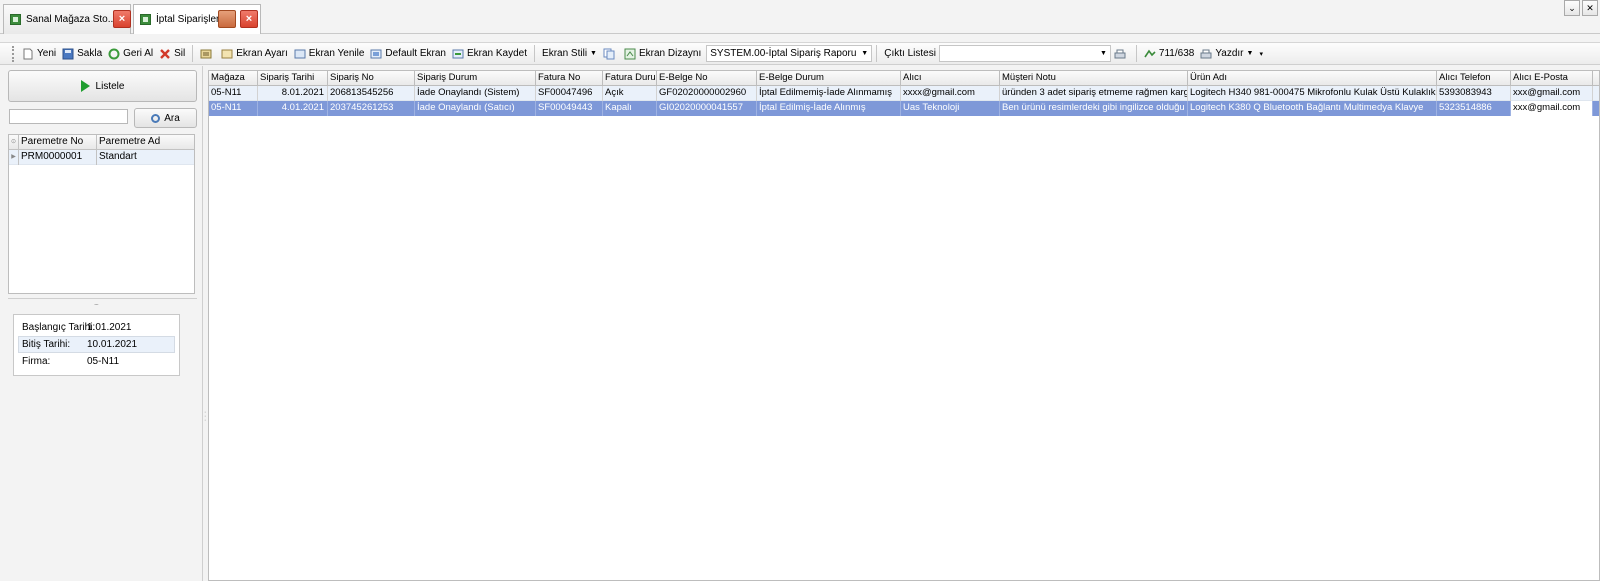 The width and height of the screenshot is (1600, 581). What do you see at coordinates (13, 53) in the screenshot?
I see `toolbar-grip` at bounding box center [13, 53].